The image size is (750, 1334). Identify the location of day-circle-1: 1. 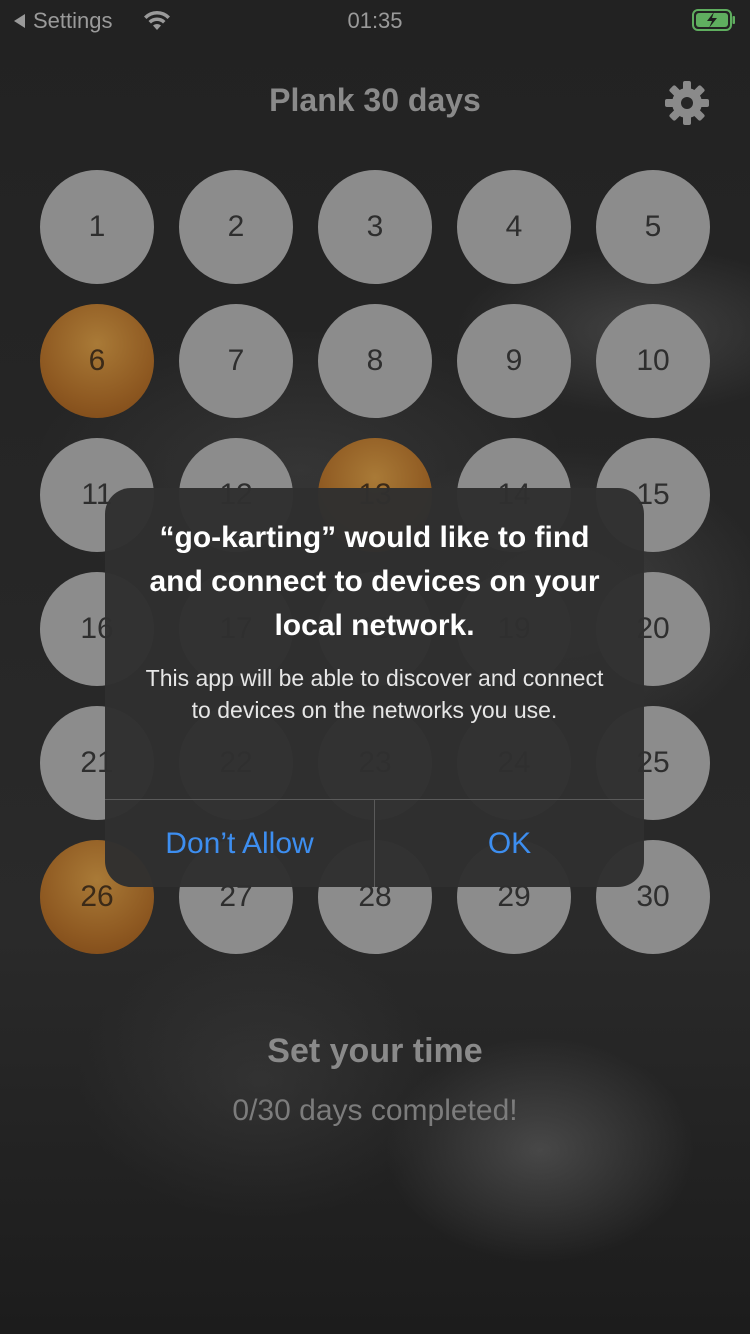
(97, 227).